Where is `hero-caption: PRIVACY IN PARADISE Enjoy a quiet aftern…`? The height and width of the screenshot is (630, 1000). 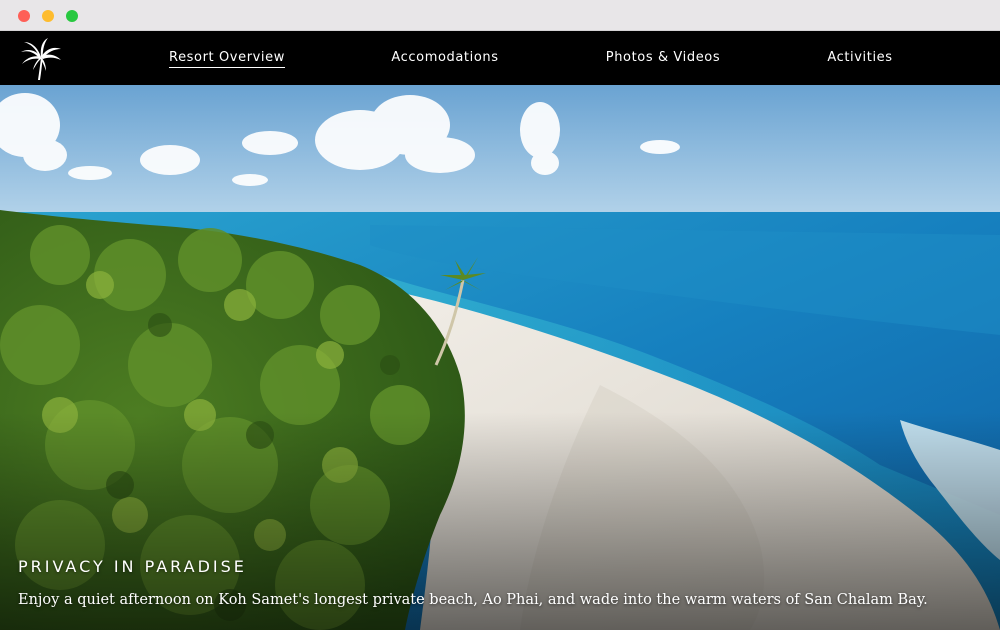
hero-caption: PRIVACY IN PARADISE Enjoy a quiet aftern… is located at coordinates (498, 582).